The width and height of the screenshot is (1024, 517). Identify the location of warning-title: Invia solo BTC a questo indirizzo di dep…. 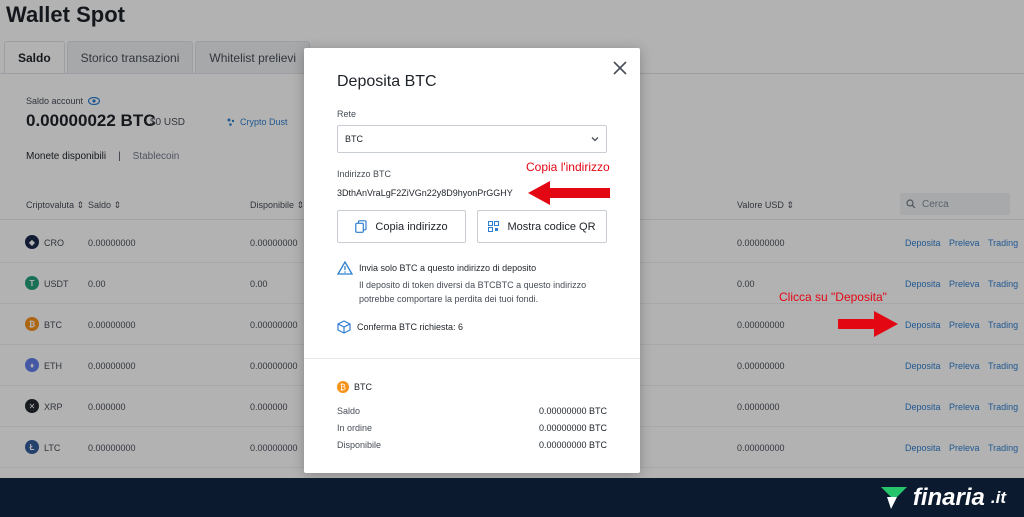
(448, 268).